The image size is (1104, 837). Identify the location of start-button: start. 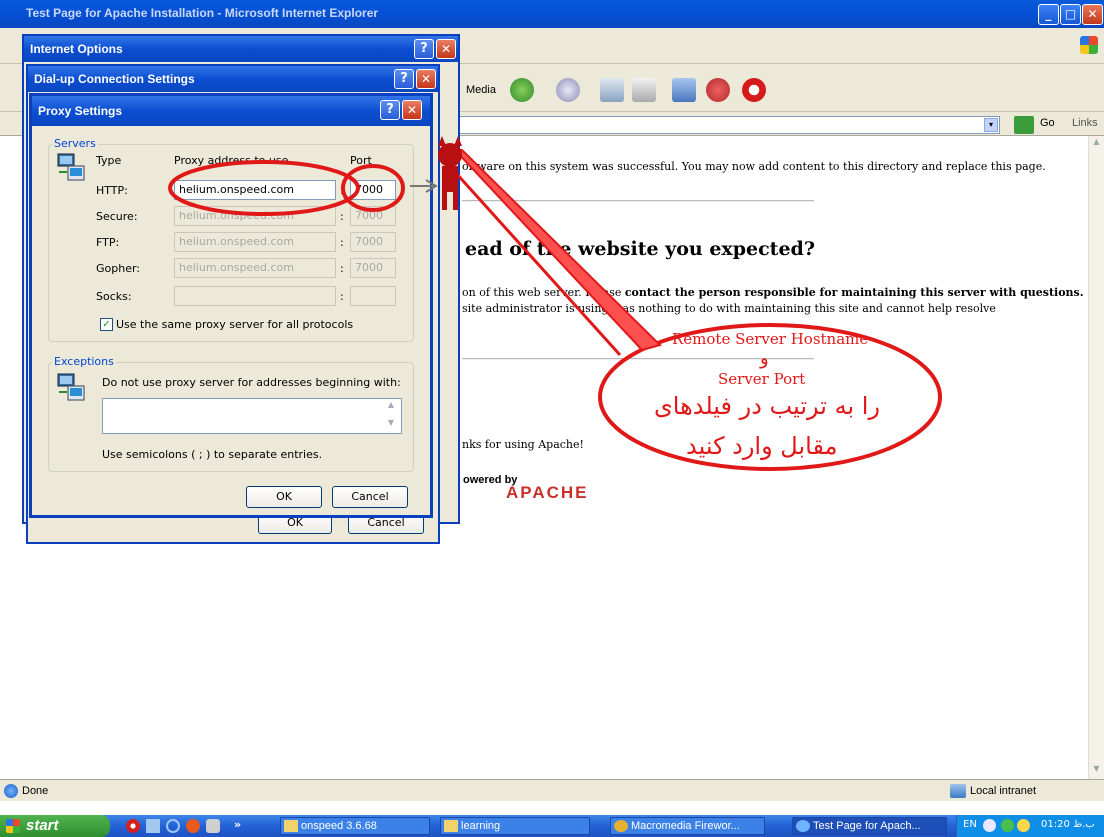
(55, 826).